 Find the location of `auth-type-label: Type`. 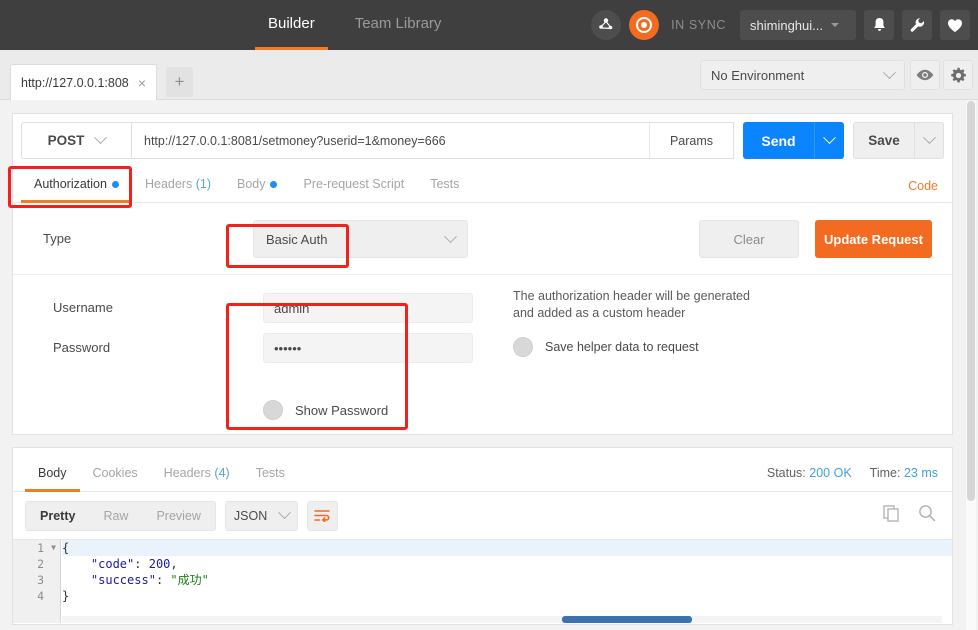

auth-type-label: Type is located at coordinates (57, 238).